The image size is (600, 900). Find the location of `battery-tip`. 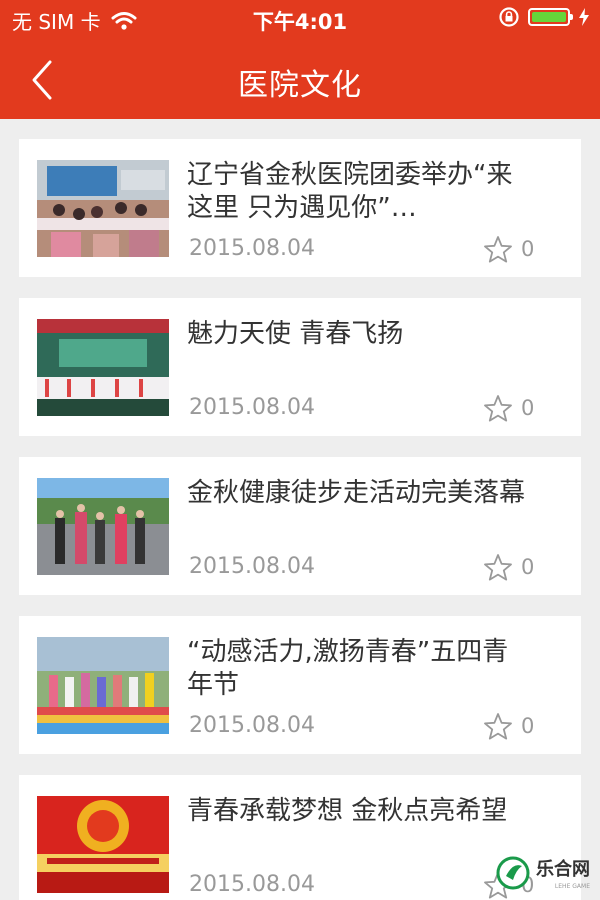

battery-tip is located at coordinates (571, 17).